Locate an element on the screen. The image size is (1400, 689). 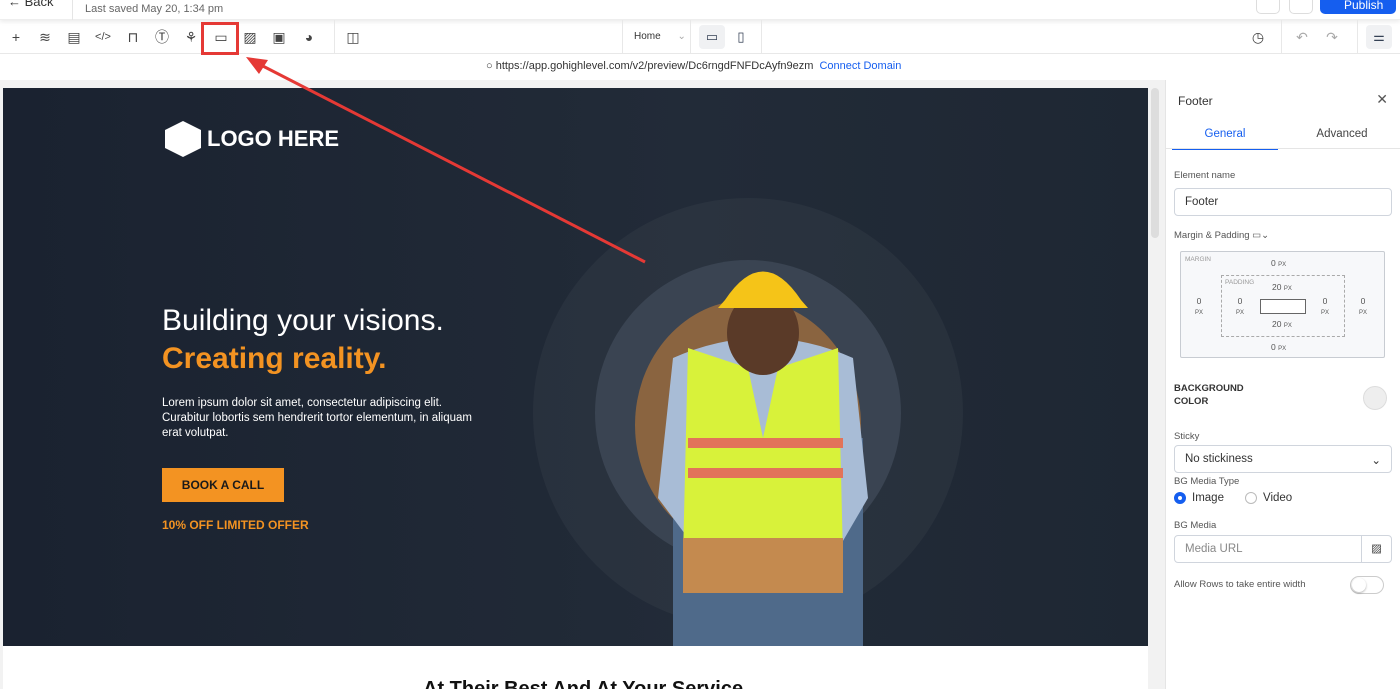
element-name-label: Element name is located at coordinates (1205, 175).